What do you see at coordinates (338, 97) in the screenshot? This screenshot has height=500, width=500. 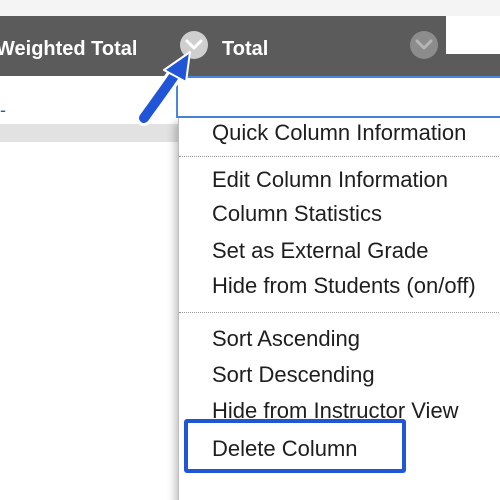 I see `total-cell-selected` at bounding box center [338, 97].